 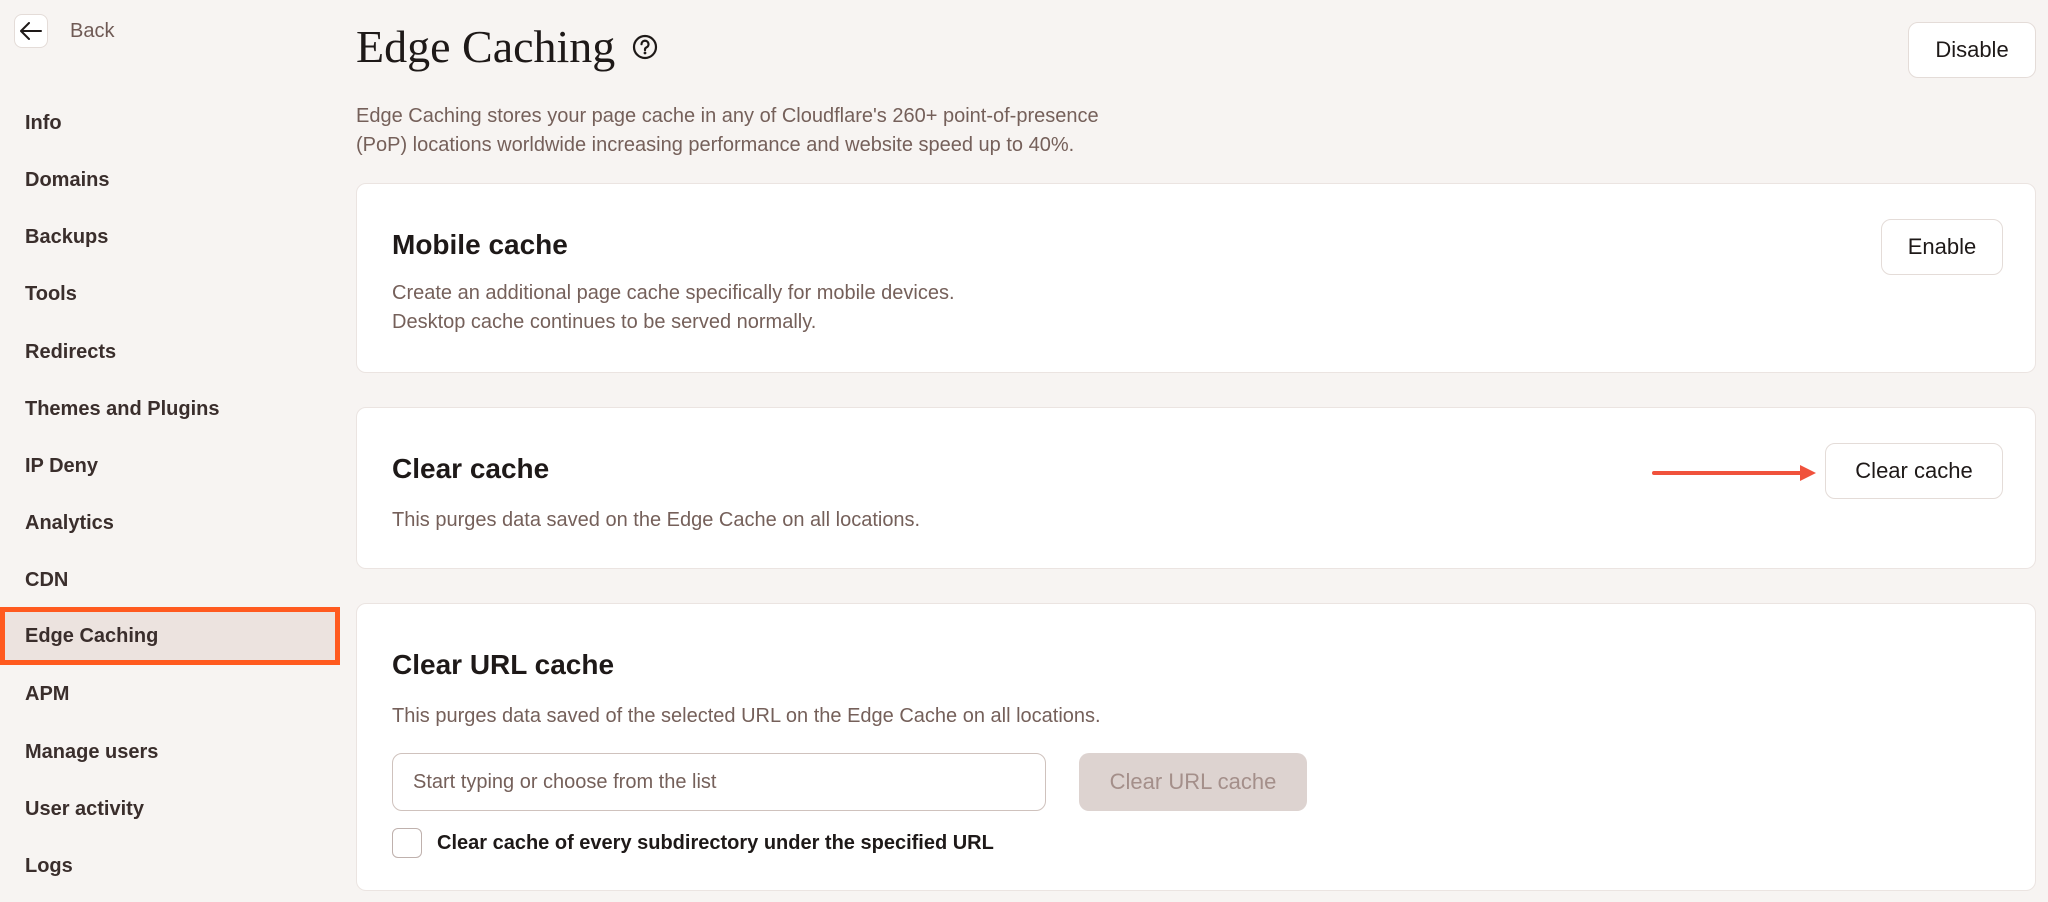 What do you see at coordinates (1734, 473) in the screenshot?
I see `pointer-arrow-icon` at bounding box center [1734, 473].